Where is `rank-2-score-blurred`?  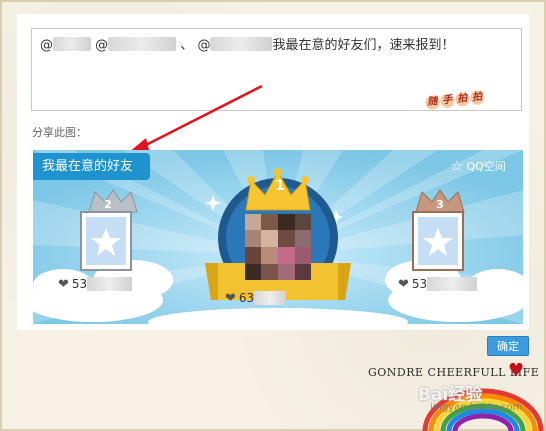 rank-2-score-blurred is located at coordinates (110, 284).